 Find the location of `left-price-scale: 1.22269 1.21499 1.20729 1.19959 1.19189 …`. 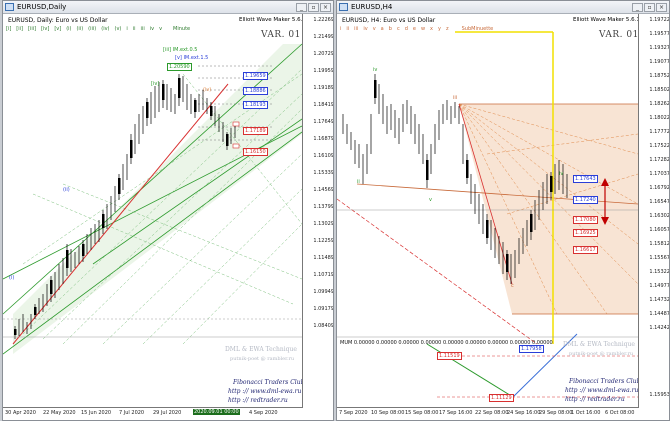

left-price-scale: 1.22269 1.21499 1.20729 1.19959 1.19189 … is located at coordinates (318, 211).